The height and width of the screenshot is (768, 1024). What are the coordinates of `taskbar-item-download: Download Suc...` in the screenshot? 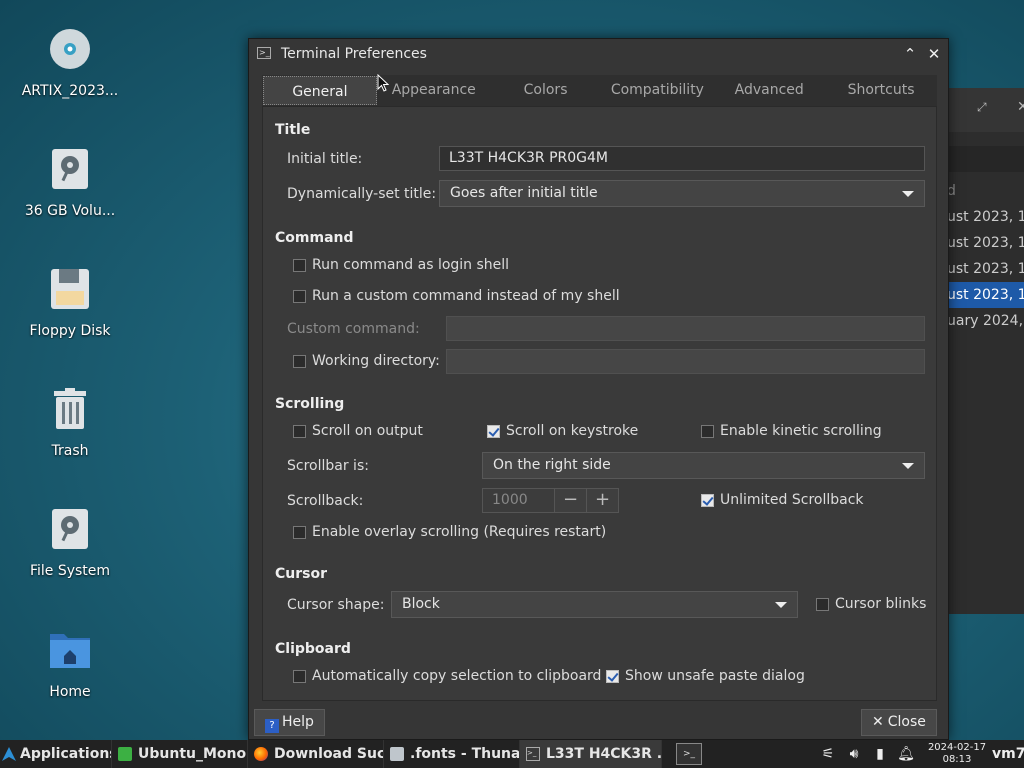 It's located at (316, 754).